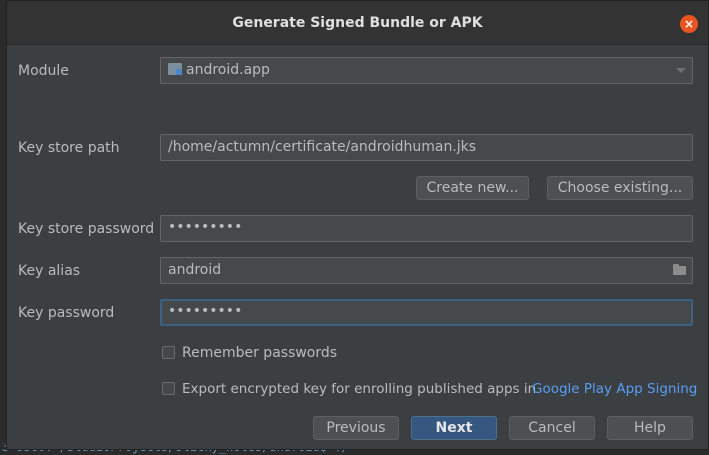 This screenshot has width=709, height=455. I want to click on keystore-password-value: •••••••••, so click(205, 227).